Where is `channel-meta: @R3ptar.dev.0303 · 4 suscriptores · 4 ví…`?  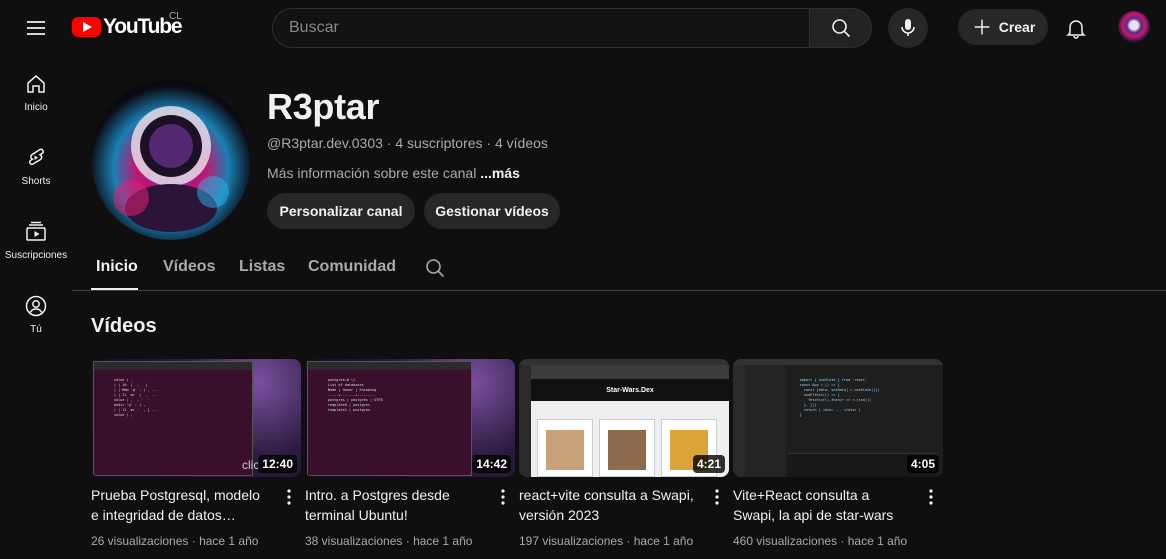
channel-meta: @R3ptar.dev.0303 · 4 suscriptores · 4 ví… is located at coordinates (407, 143).